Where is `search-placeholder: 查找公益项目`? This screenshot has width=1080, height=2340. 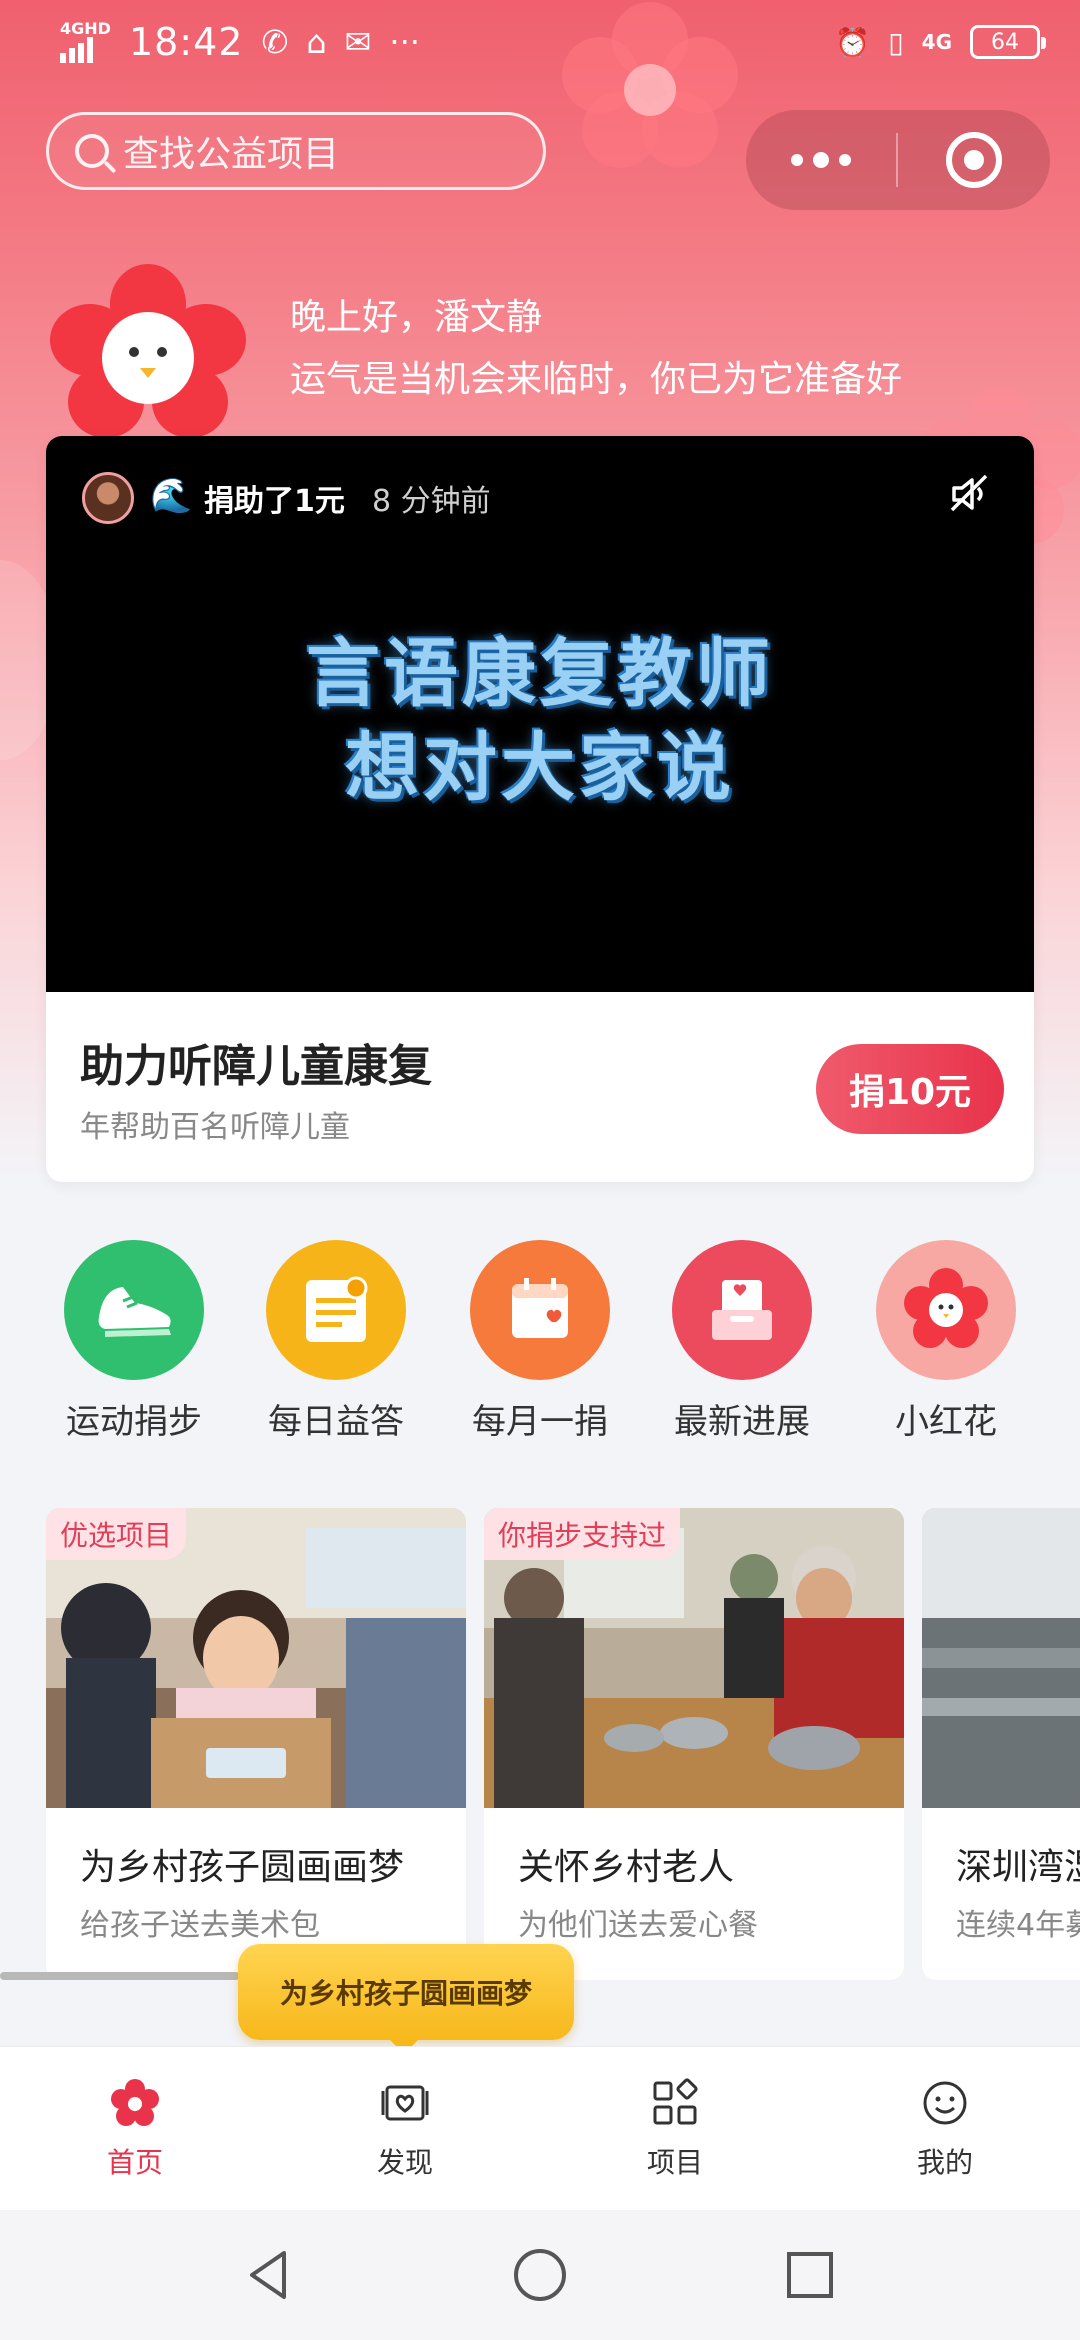
search-placeholder: 查找公益项目 is located at coordinates (231, 154).